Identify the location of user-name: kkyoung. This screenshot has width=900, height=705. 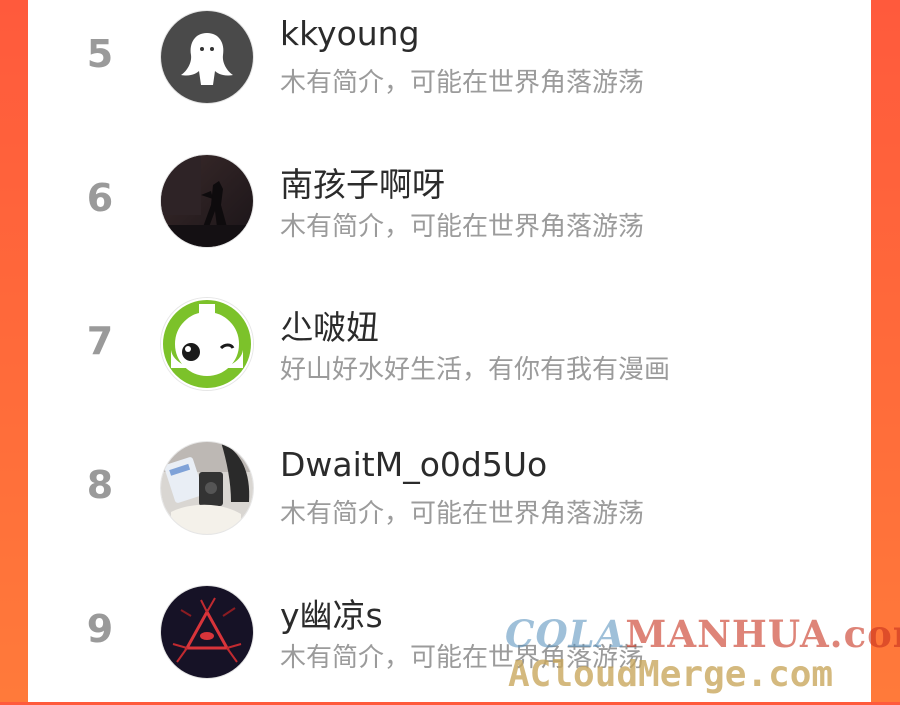
(350, 33).